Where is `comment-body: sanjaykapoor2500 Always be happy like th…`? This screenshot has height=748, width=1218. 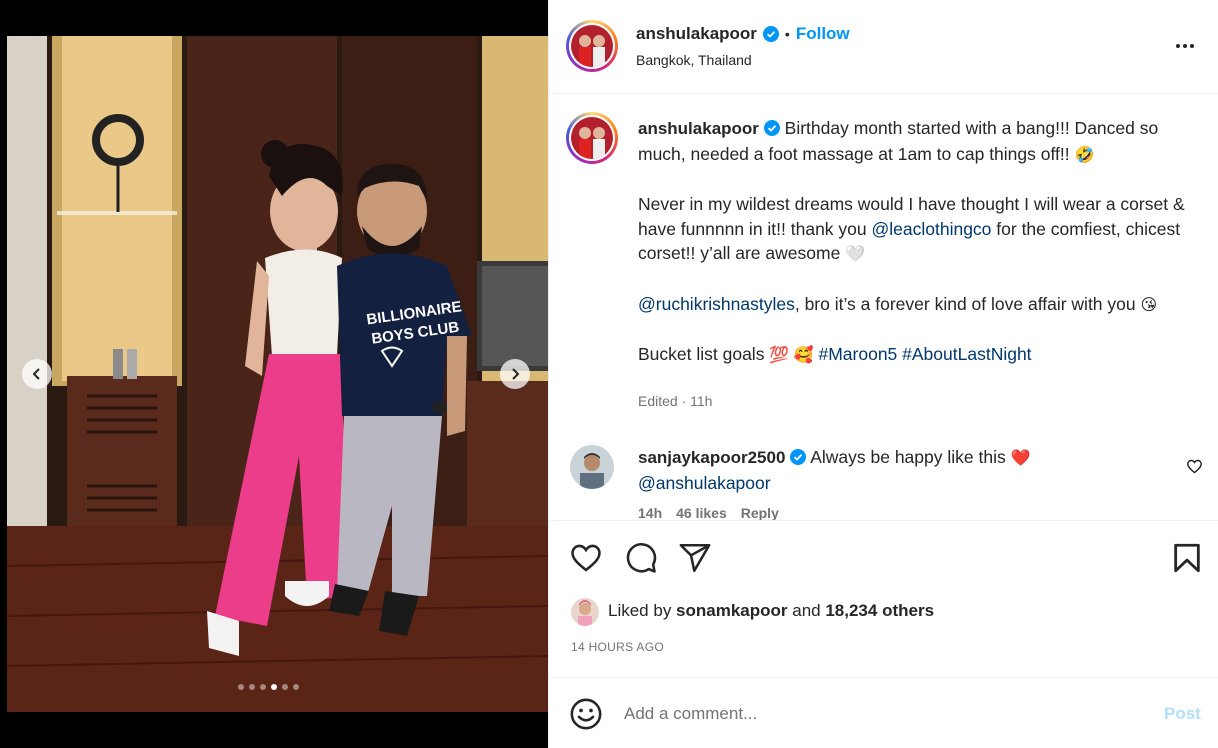
comment-body: sanjaykapoor2500 Always be happy like th… is located at coordinates (903, 470).